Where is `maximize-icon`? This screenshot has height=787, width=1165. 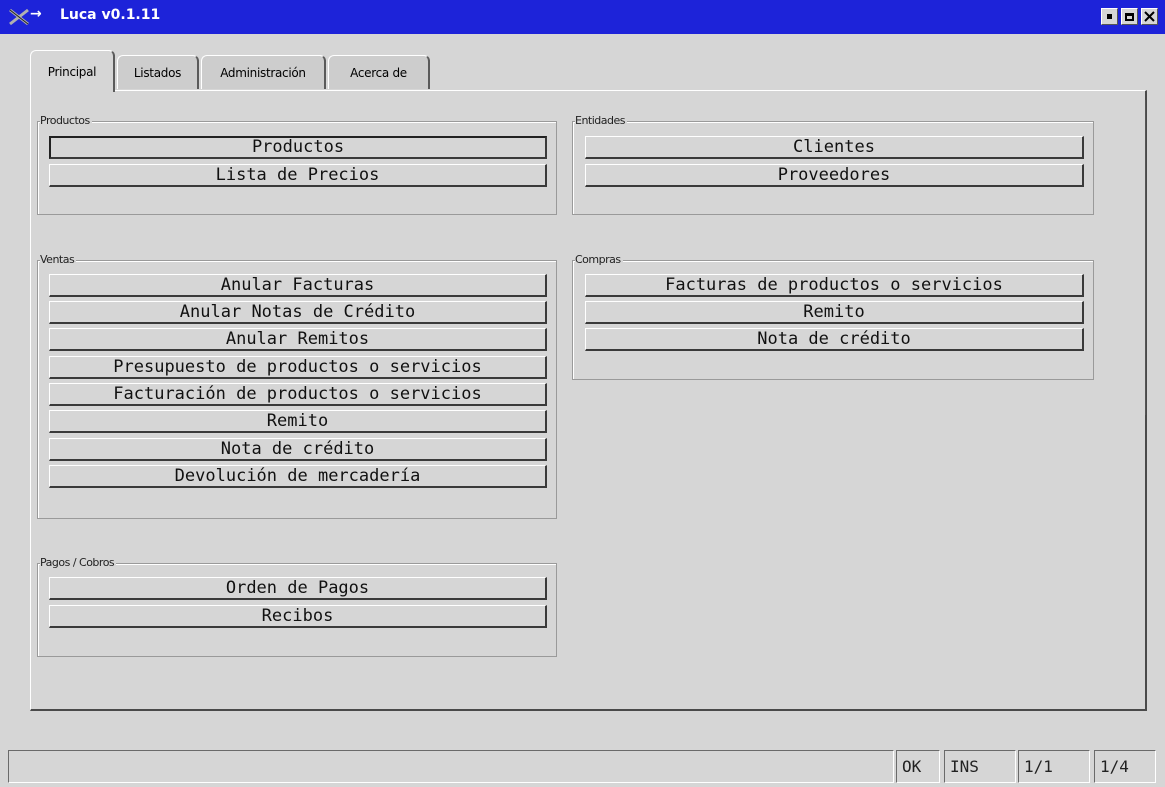 maximize-icon is located at coordinates (1129, 16).